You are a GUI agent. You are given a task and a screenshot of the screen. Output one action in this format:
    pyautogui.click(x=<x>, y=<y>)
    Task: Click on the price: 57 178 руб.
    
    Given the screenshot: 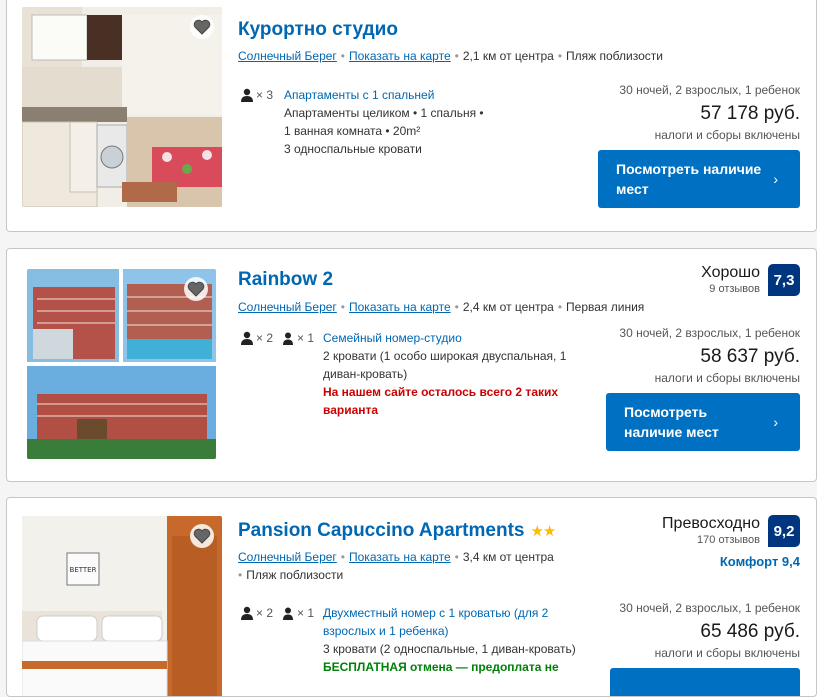 What is the action you would take?
    pyautogui.click(x=750, y=113)
    